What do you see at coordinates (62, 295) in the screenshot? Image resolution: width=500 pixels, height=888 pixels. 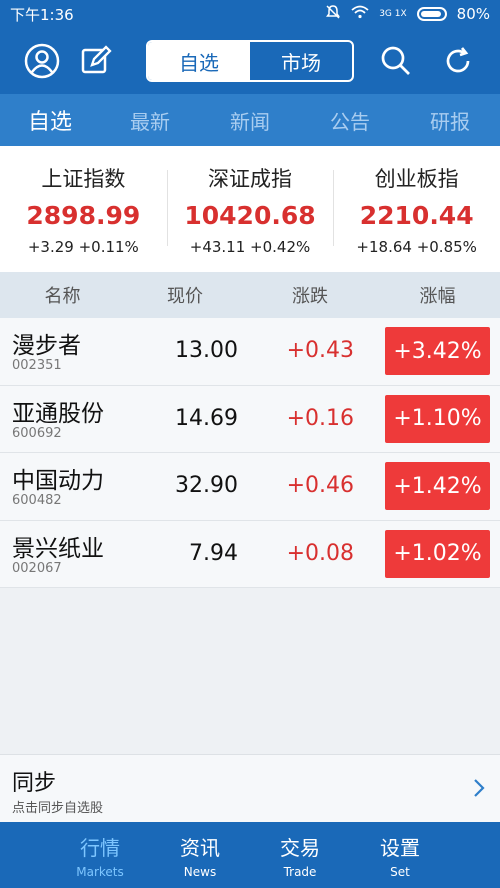 I see `header-name: 名称` at bounding box center [62, 295].